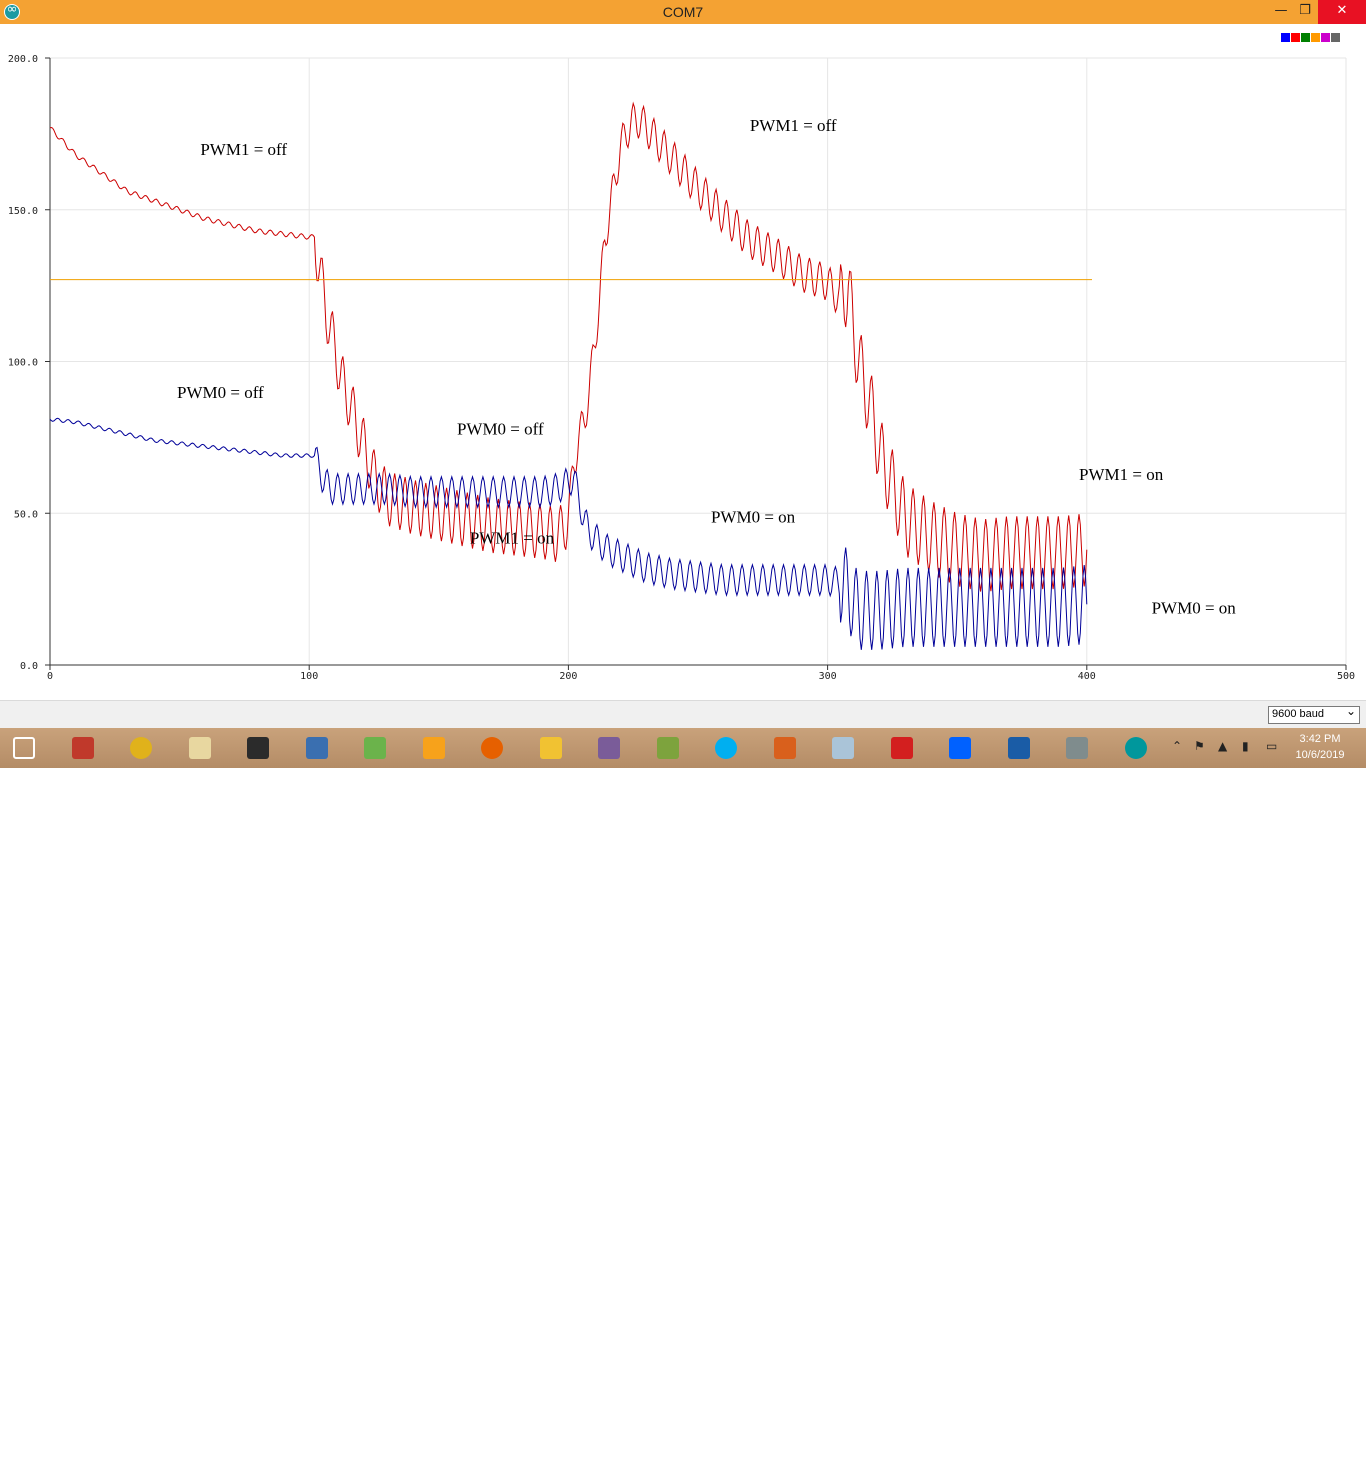 Image resolution: width=1366 pixels, height=1482 pixels. I want to click on y-tick-label: 100.0, so click(23, 363).